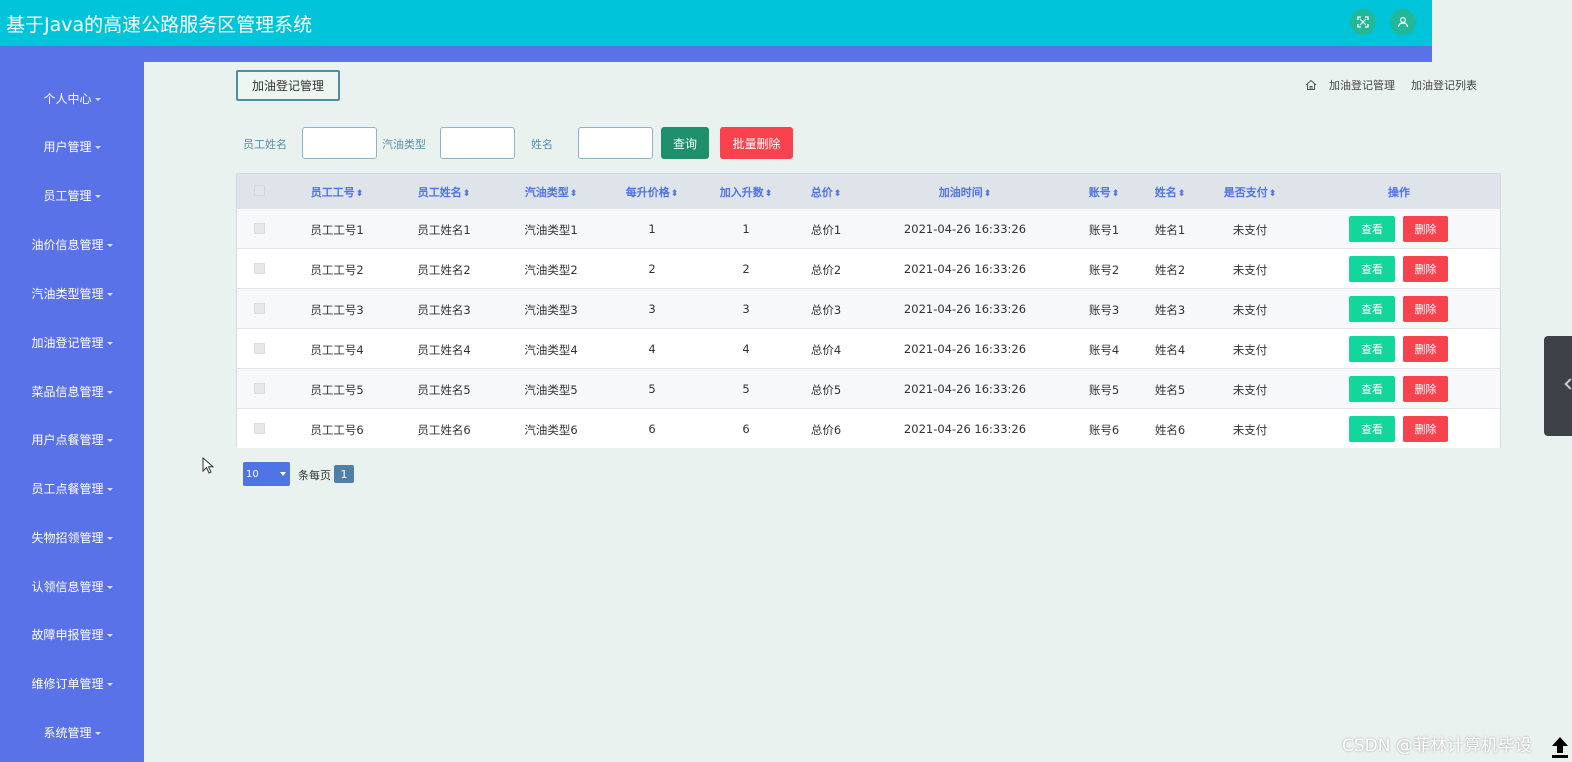 This screenshot has width=1572, height=762. What do you see at coordinates (652, 192) in the screenshot?
I see `column-header: 每升价格⬍` at bounding box center [652, 192].